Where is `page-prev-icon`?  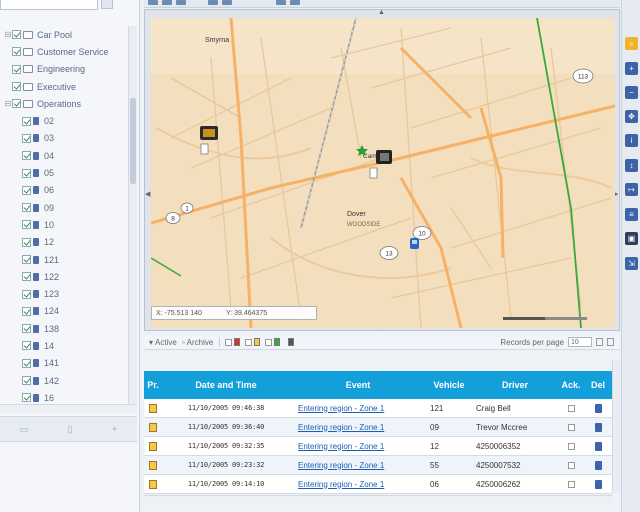 page-prev-icon is located at coordinates (599, 342).